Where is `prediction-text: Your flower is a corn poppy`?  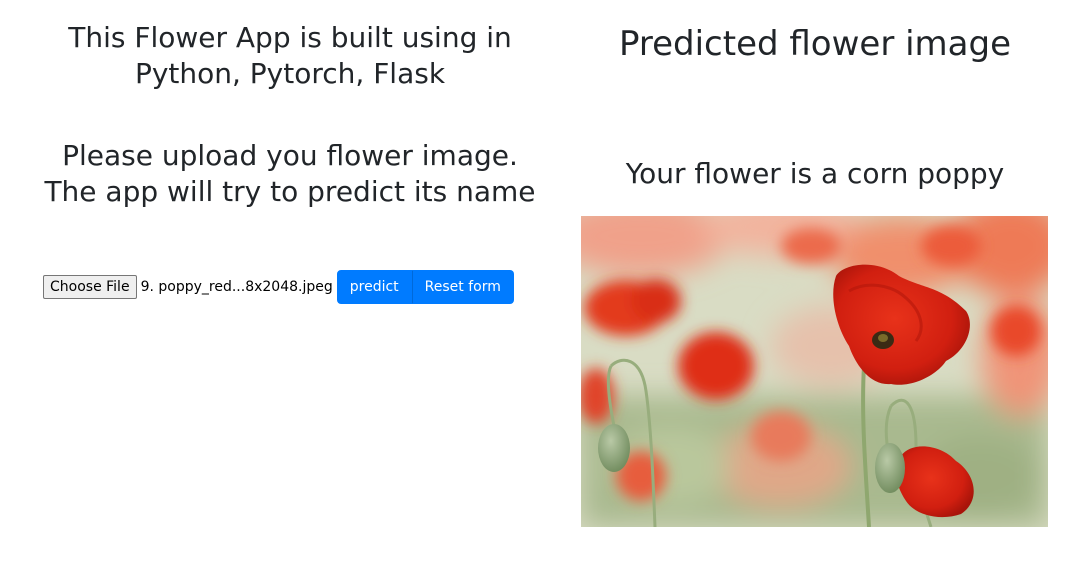 prediction-text: Your flower is a corn poppy is located at coordinates (815, 173).